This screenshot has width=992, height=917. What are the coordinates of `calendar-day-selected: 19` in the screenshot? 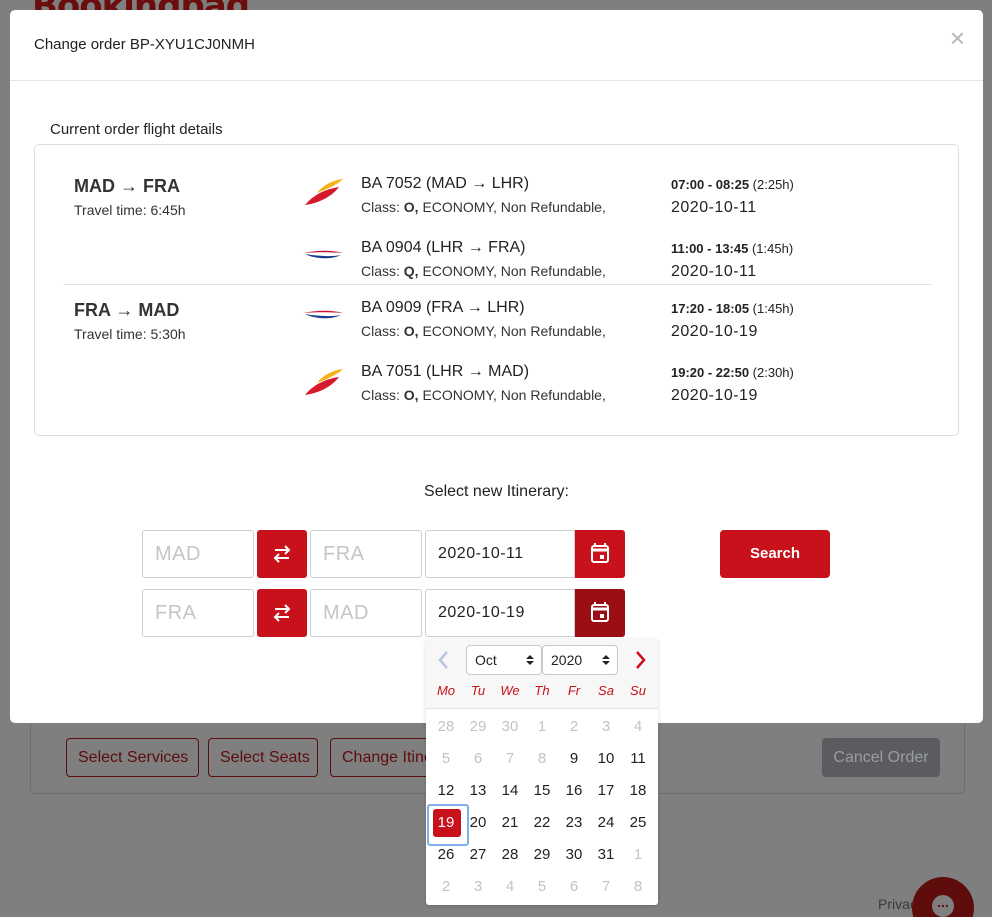 It's located at (448, 825).